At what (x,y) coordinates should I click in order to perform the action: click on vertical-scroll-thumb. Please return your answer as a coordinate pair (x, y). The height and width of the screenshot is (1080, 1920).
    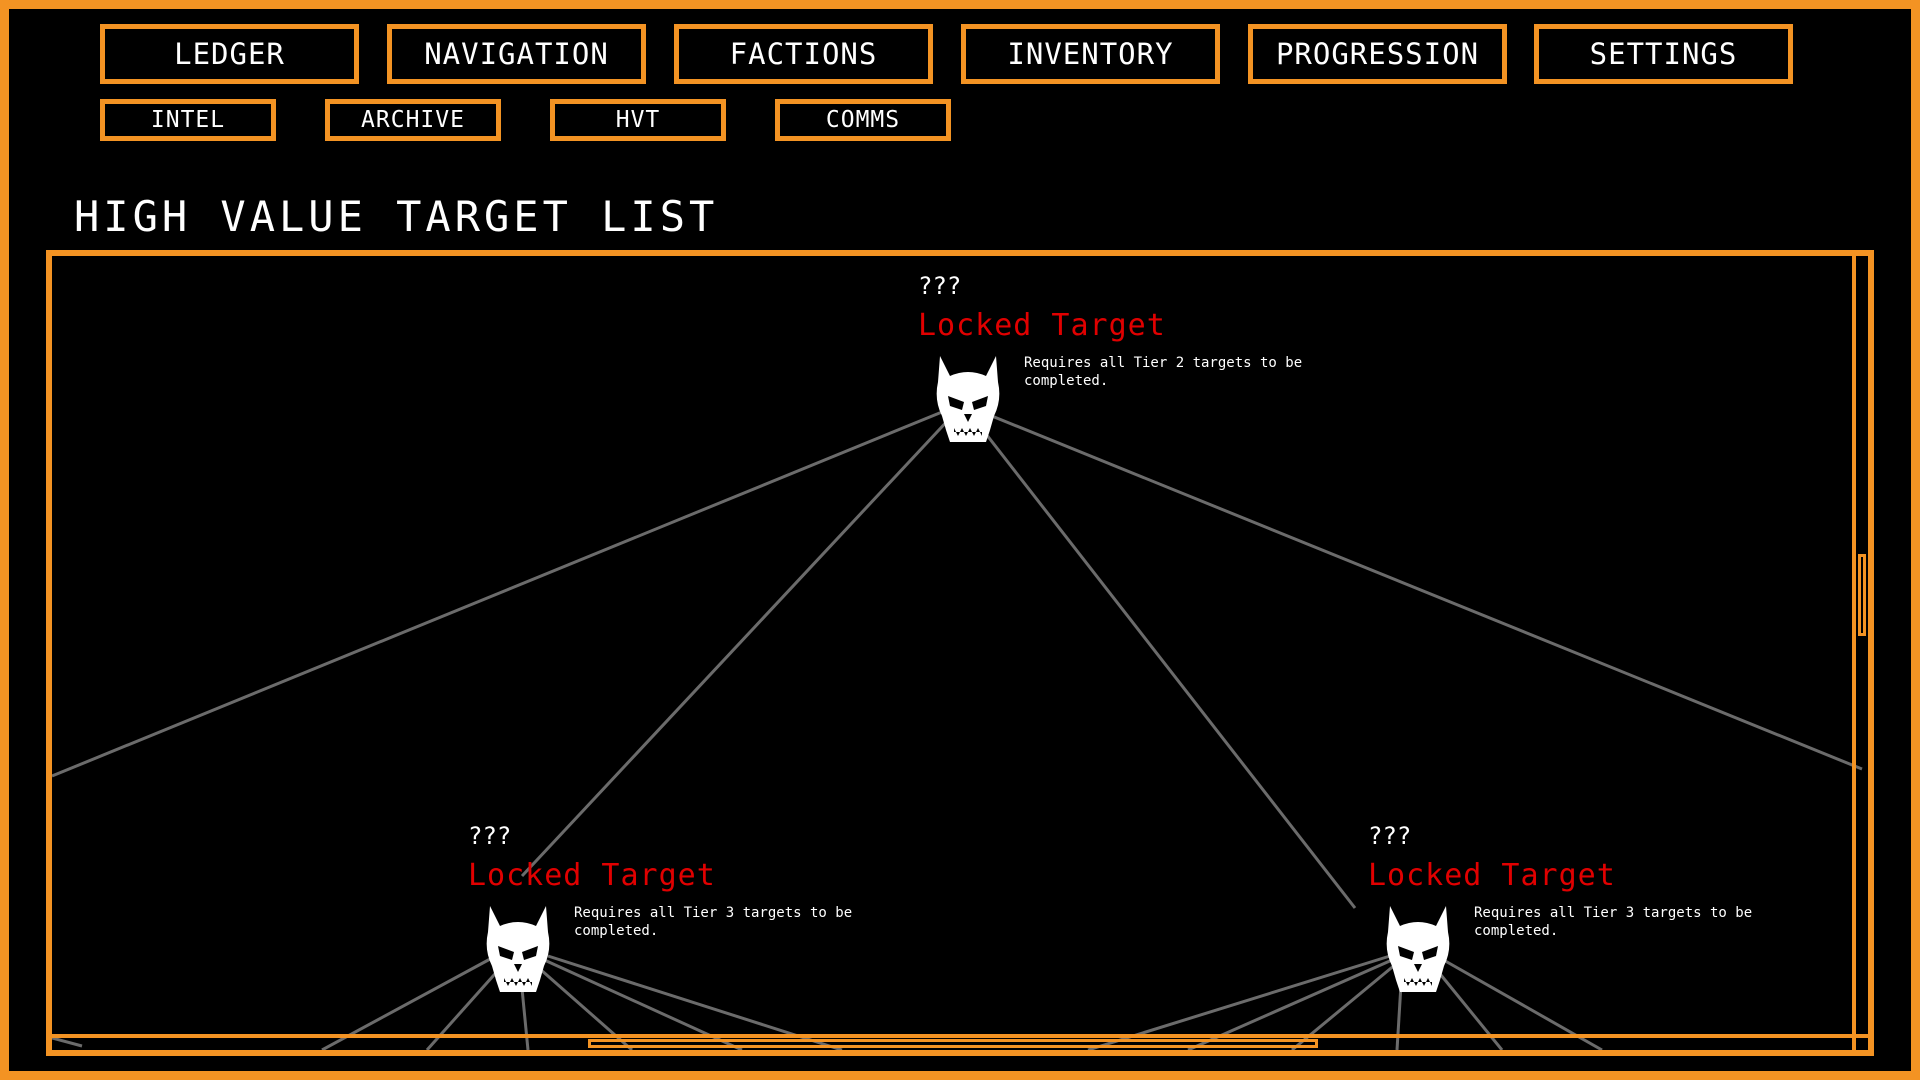
    Looking at the image, I should click on (1862, 595).